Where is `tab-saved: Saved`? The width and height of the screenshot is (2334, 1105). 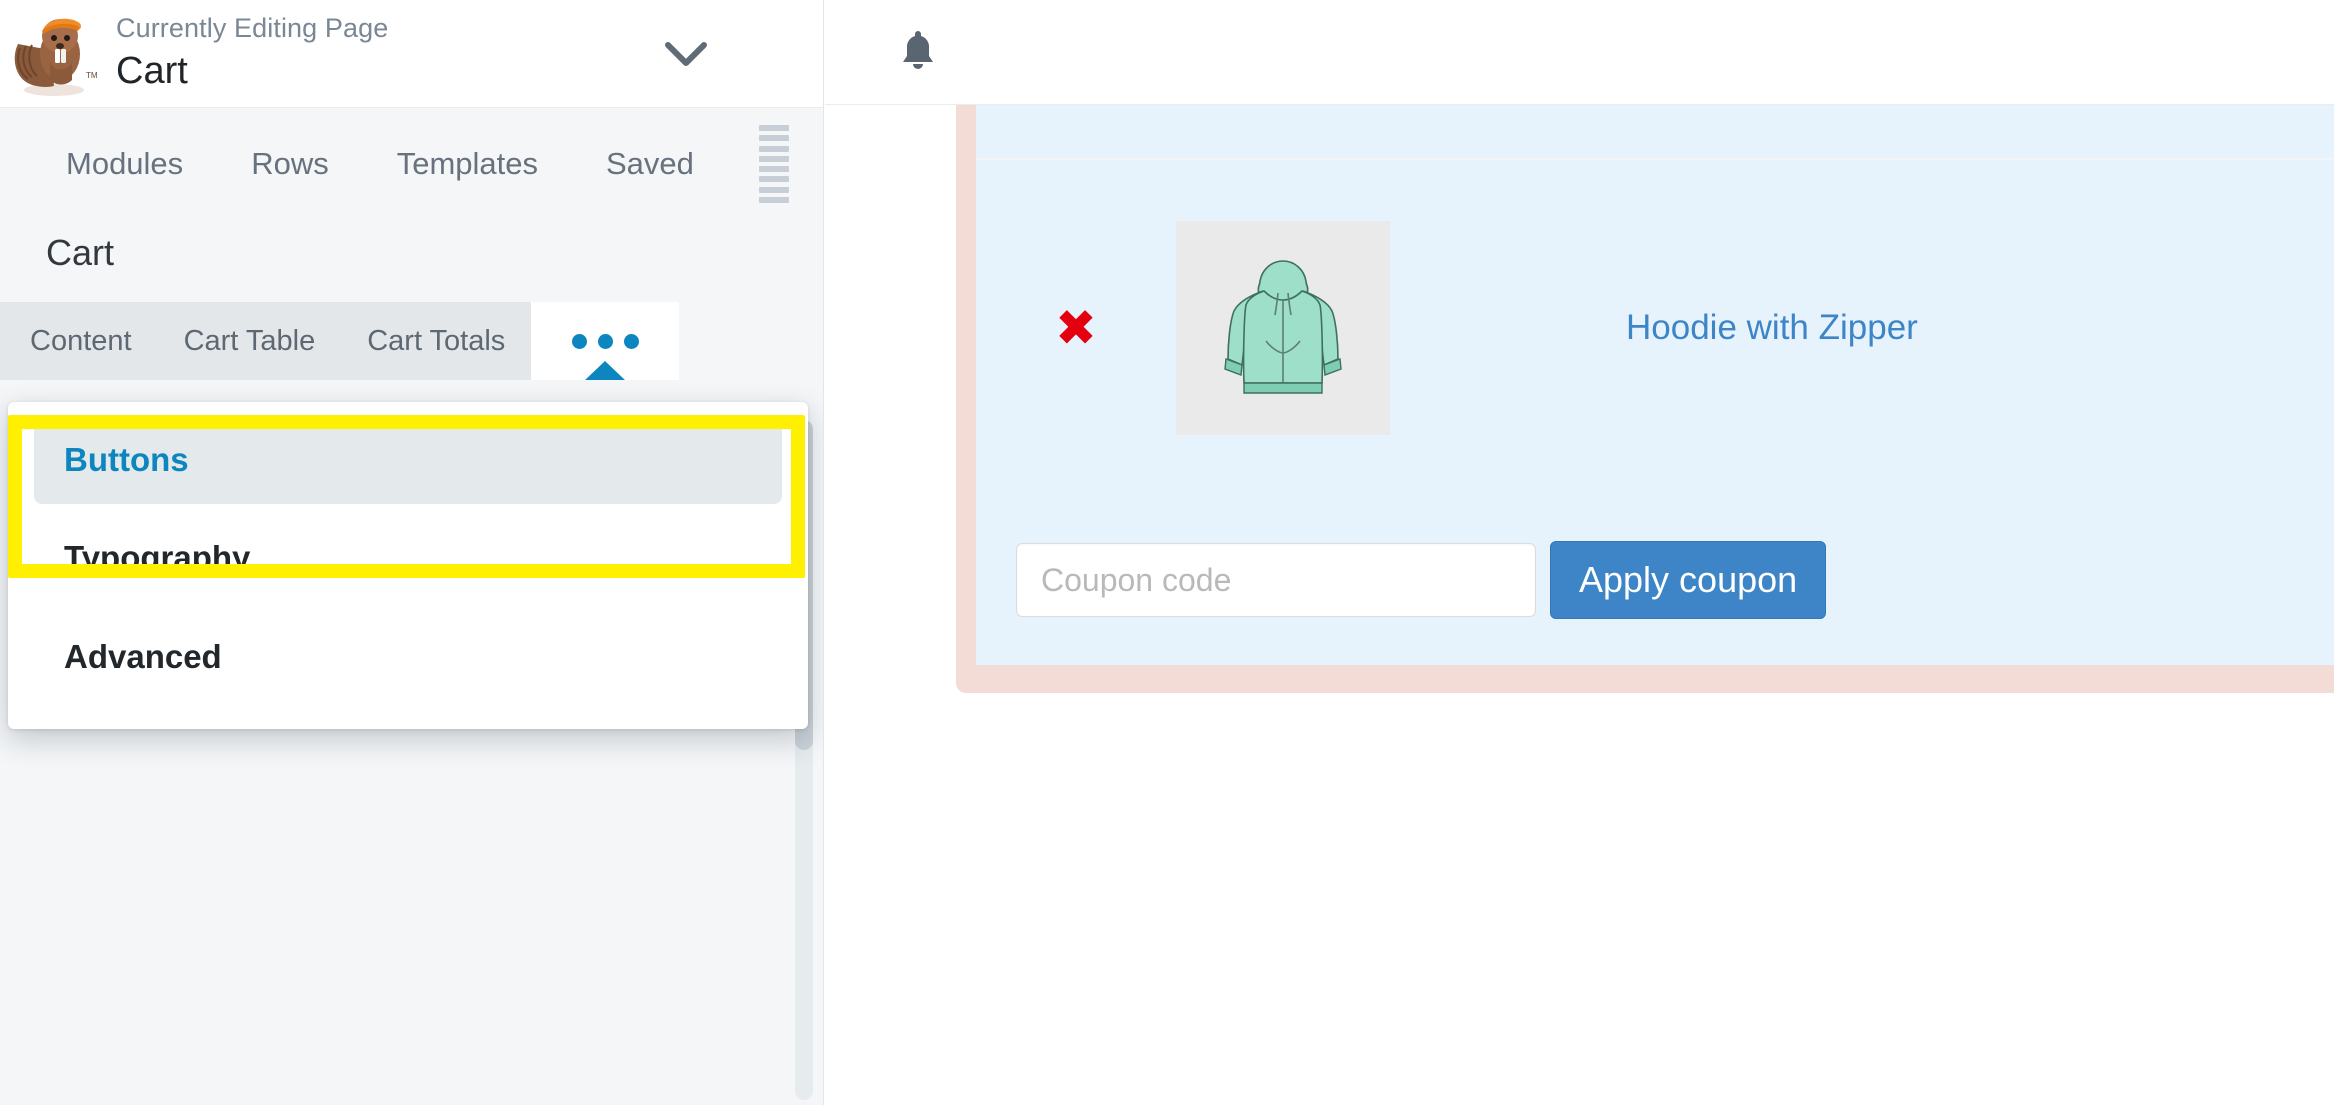 tab-saved: Saved is located at coordinates (650, 164).